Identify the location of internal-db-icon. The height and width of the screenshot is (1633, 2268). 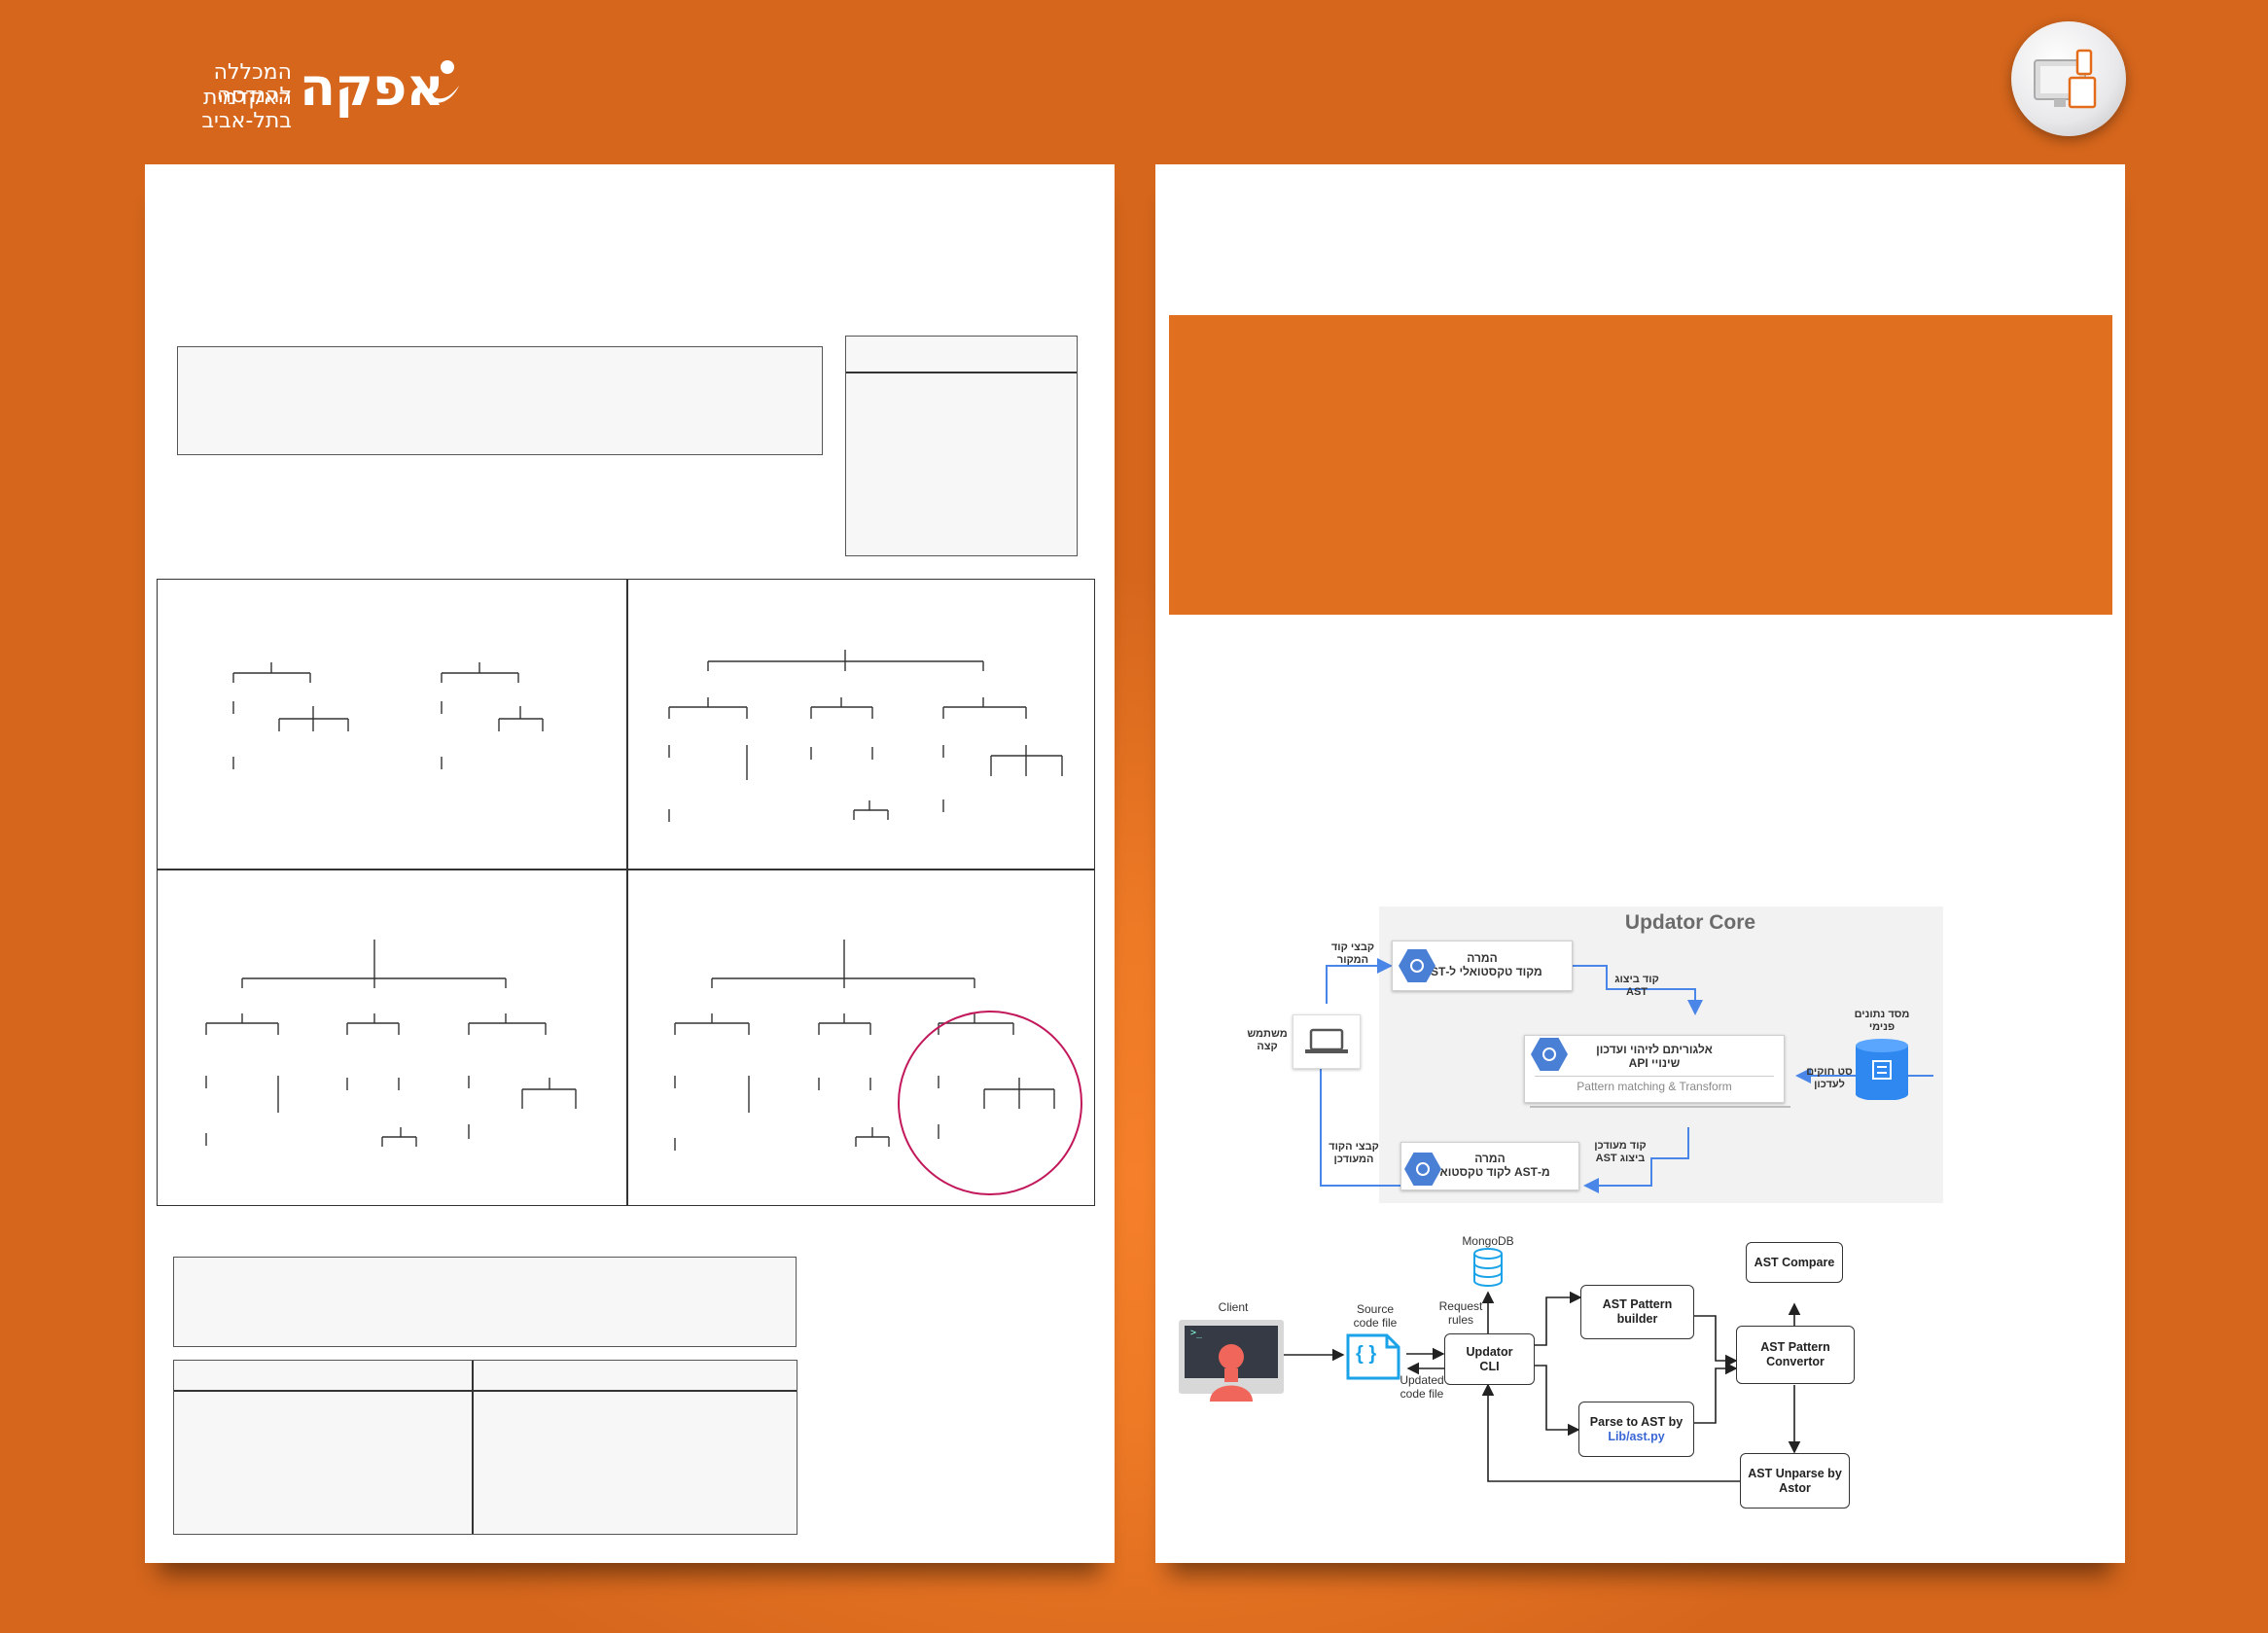
(1882, 1069).